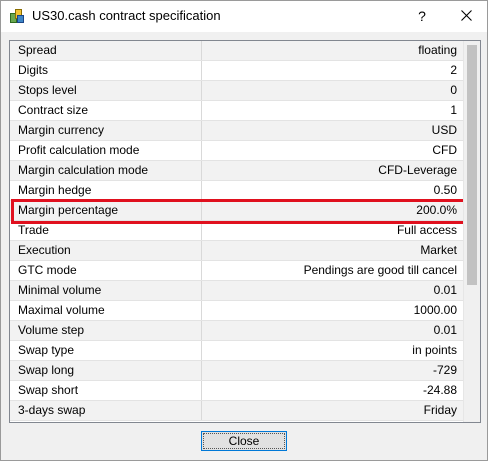 This screenshot has height=461, width=488. What do you see at coordinates (106, 410) in the screenshot?
I see `property-name: 3-days swap` at bounding box center [106, 410].